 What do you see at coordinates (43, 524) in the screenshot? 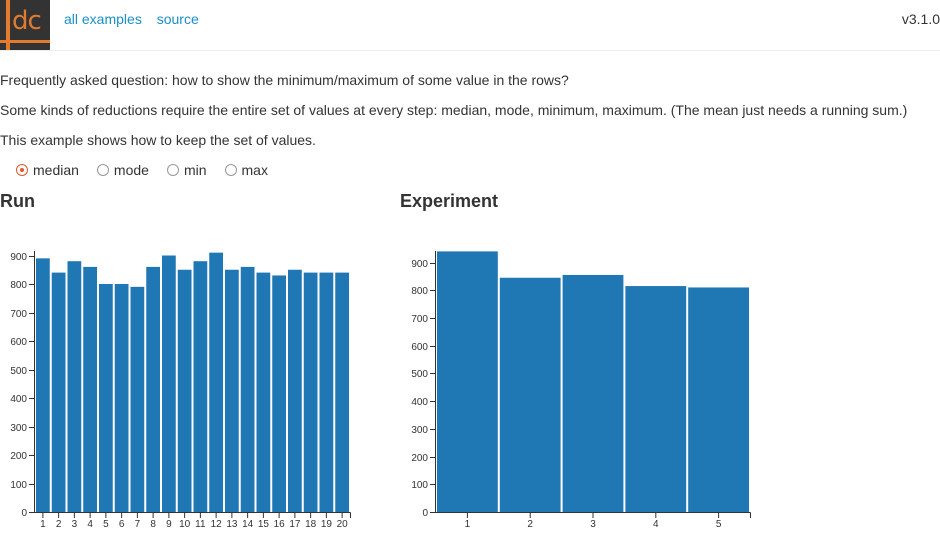
I see `run-x-tick-label: 1` at bounding box center [43, 524].